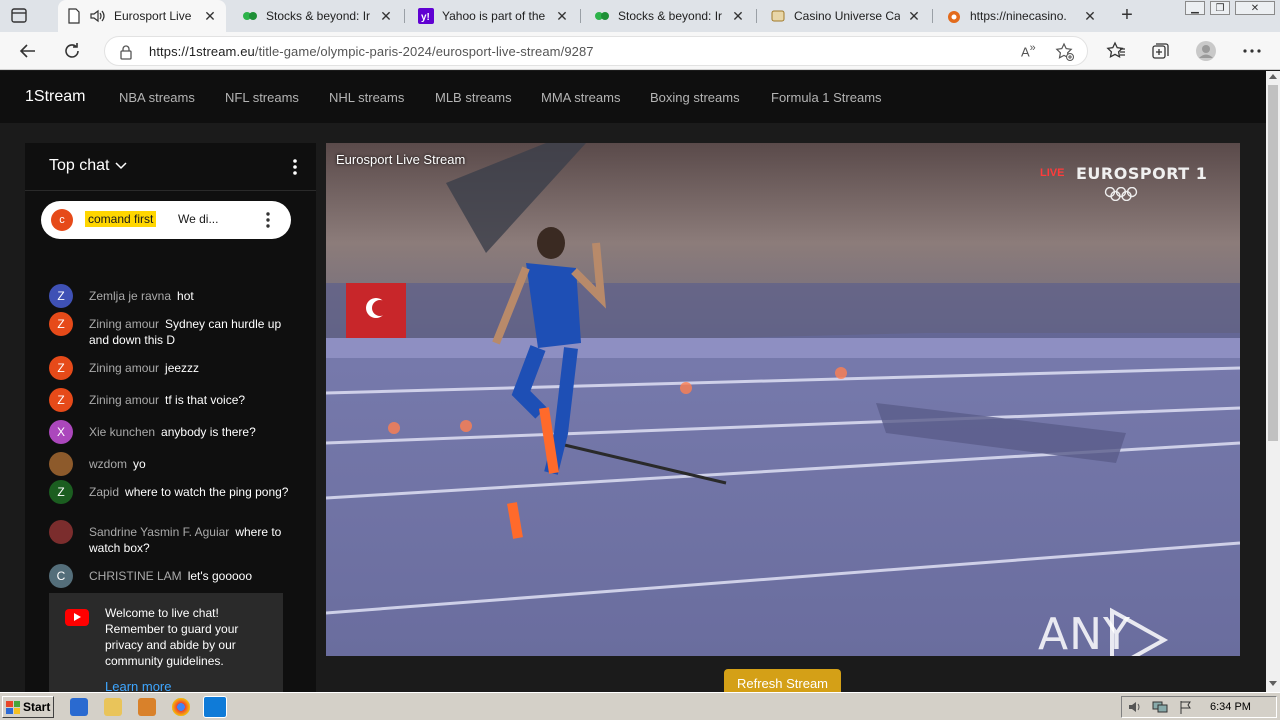  What do you see at coordinates (142, 16) in the screenshot?
I see `tab-eurosport-live: Eurosport Live ✕` at bounding box center [142, 16].